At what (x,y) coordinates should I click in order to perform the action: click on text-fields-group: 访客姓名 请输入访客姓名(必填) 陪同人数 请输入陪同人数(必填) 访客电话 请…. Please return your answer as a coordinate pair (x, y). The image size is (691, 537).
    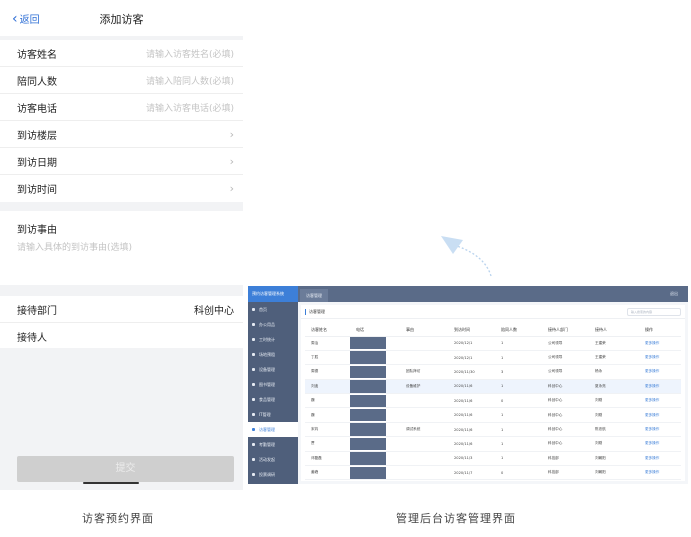
    Looking at the image, I should click on (121, 121).